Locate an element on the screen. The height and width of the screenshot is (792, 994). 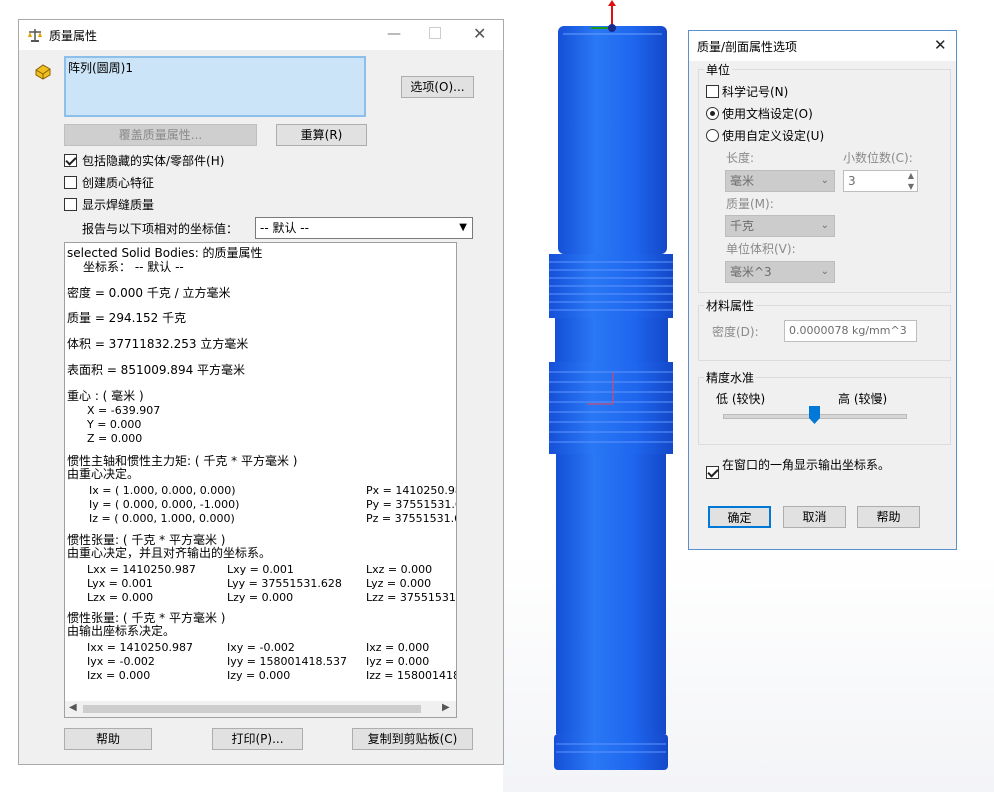
principal-axes-sub: 由重心决定。 is located at coordinates (103, 474).